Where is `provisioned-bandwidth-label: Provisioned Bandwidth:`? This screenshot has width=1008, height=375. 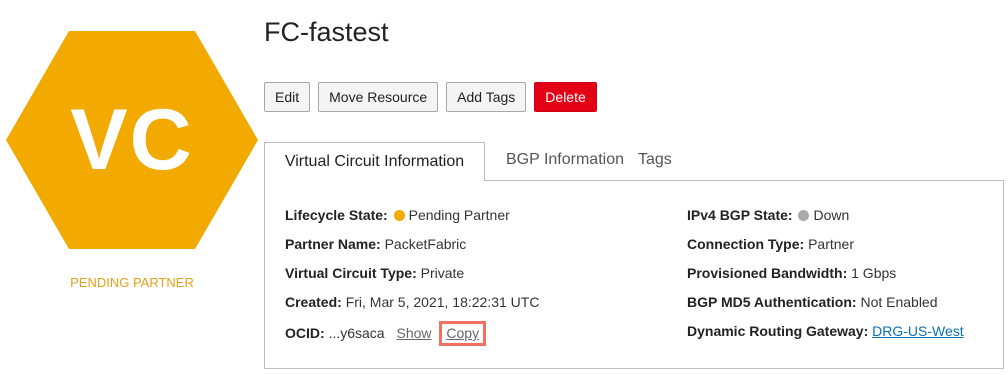
provisioned-bandwidth-label: Provisioned Bandwidth: is located at coordinates (767, 273).